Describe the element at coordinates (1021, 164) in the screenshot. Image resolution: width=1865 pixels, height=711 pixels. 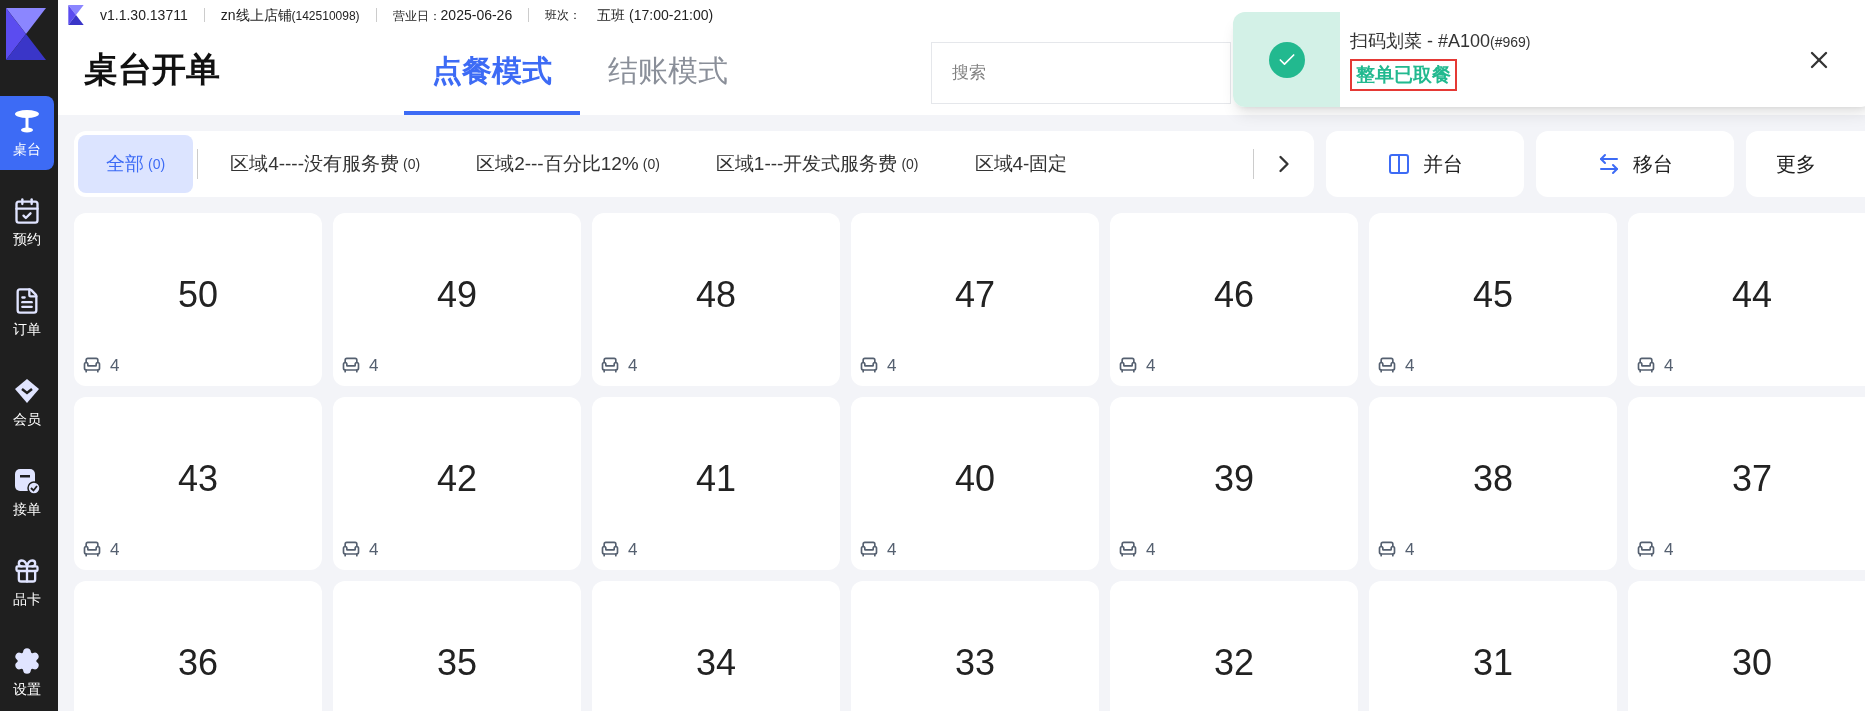
I see `area-tab: 区域4-固定` at that location.